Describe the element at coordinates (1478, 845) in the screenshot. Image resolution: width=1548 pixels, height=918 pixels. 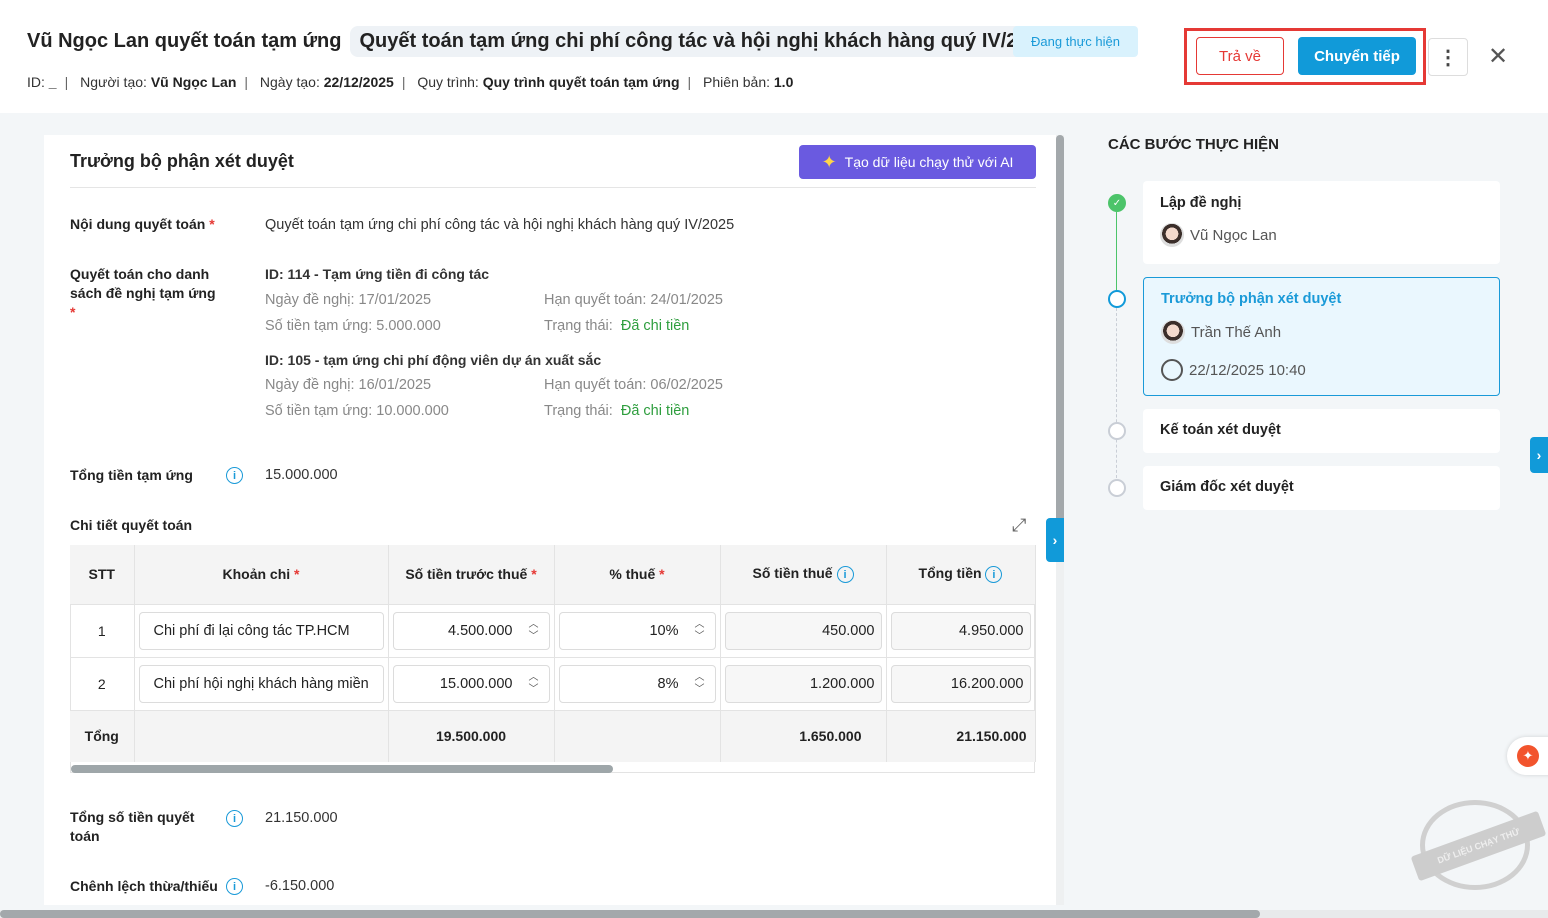
I see `test-data-stamp: DỮ LIỆU CHẠY THỬ` at that location.